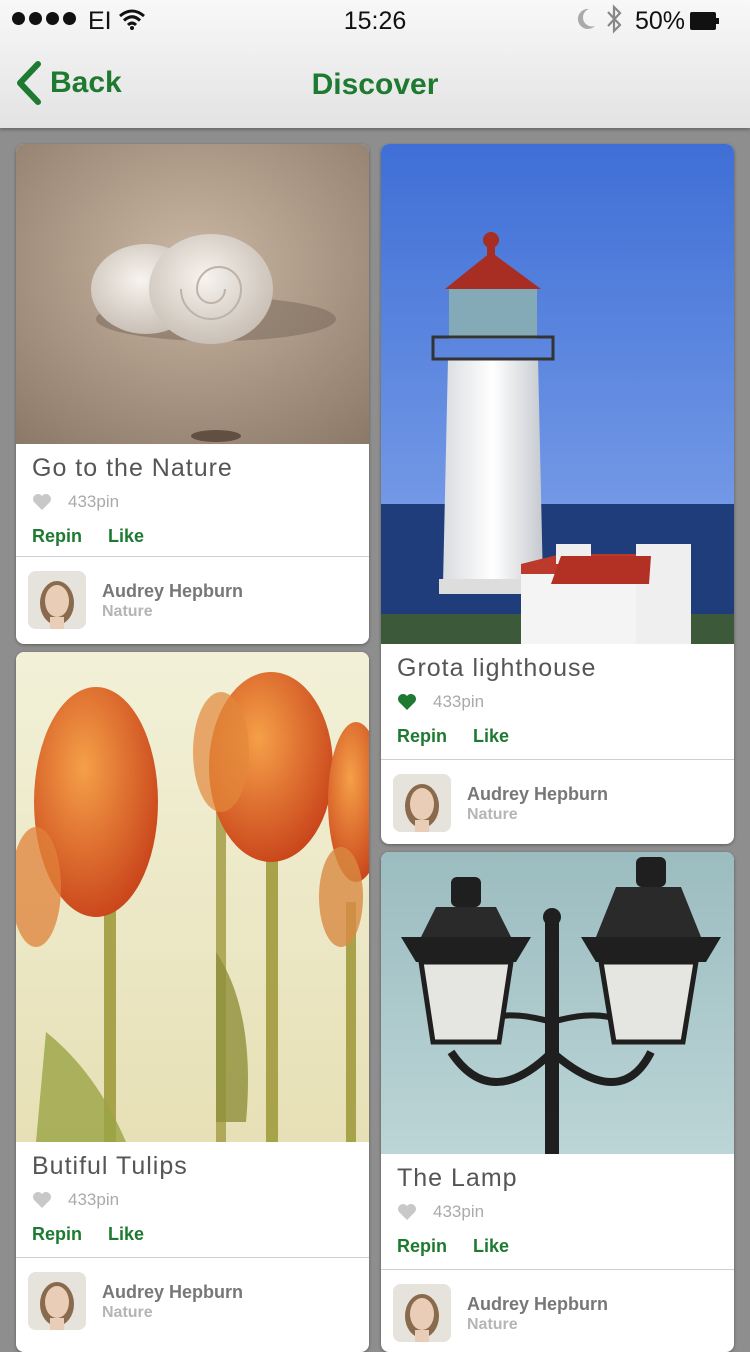  Describe the element at coordinates (192, 294) in the screenshot. I see `pin-image-seashell` at that location.